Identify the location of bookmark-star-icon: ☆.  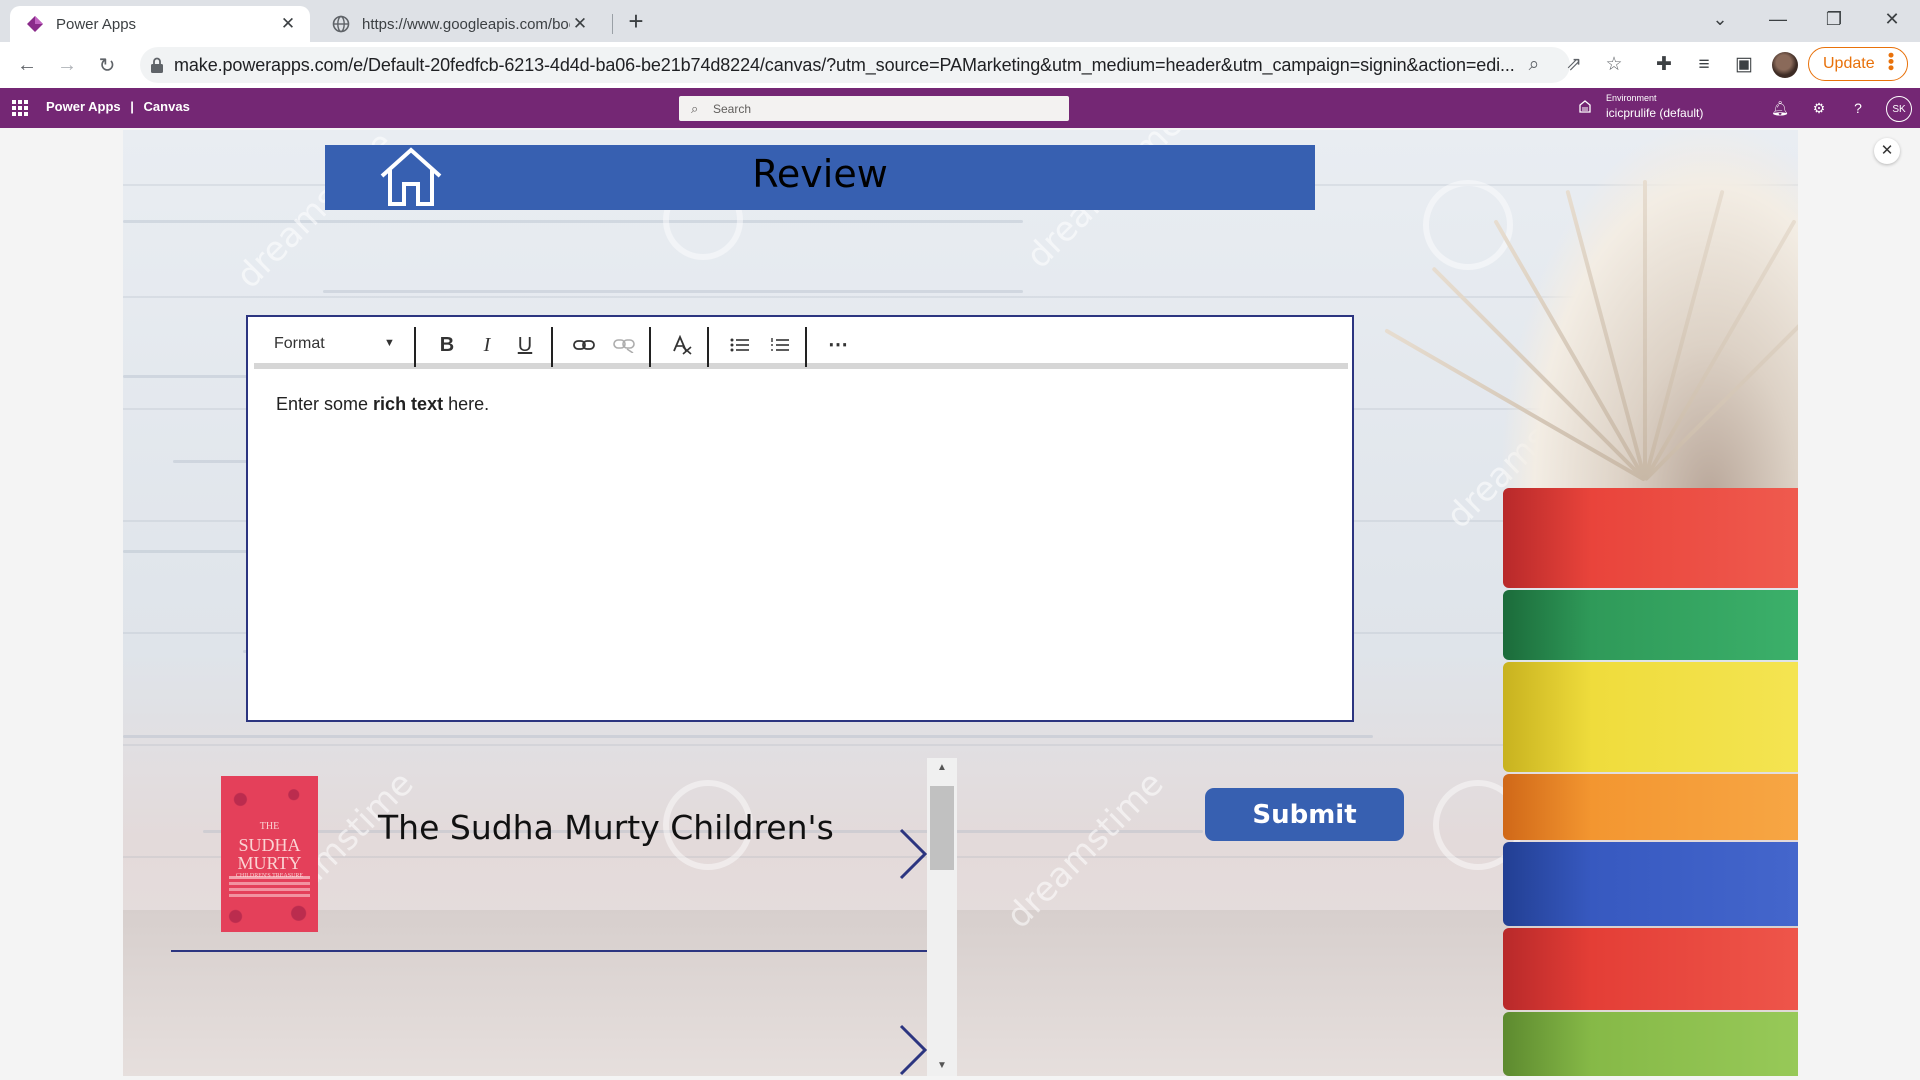
(1614, 65).